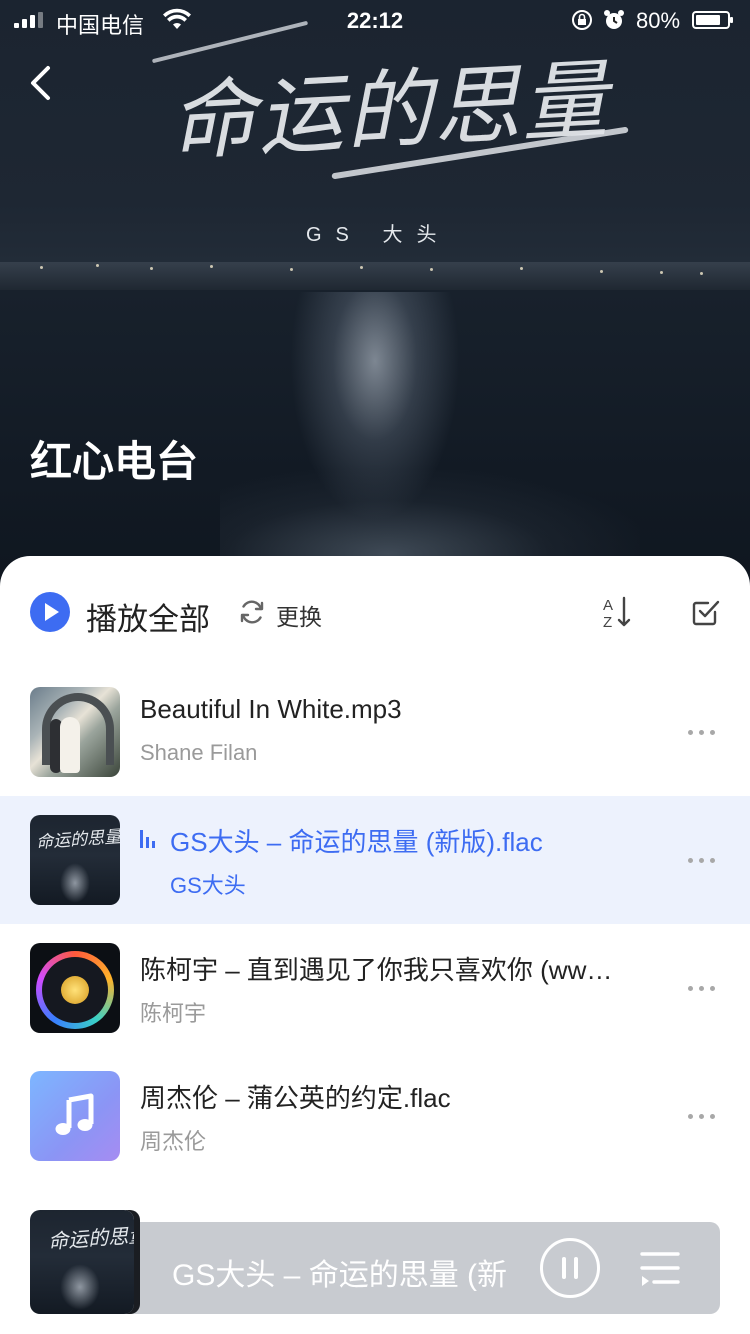 The height and width of the screenshot is (1334, 750). Describe the element at coordinates (618, 612) in the screenshot. I see `sort-az-icon: A Z` at that location.